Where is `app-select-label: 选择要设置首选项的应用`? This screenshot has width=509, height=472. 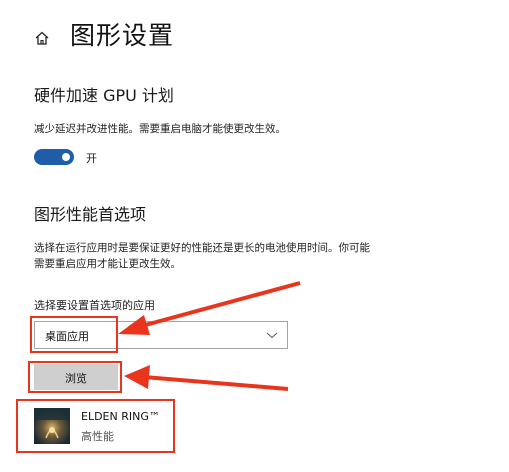
app-select-label: 选择要设置首选项的应用 is located at coordinates (94, 305).